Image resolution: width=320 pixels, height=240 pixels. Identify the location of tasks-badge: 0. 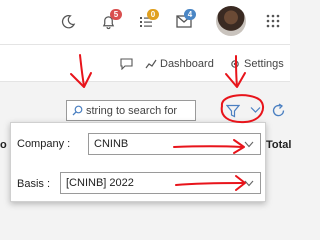
(153, 14).